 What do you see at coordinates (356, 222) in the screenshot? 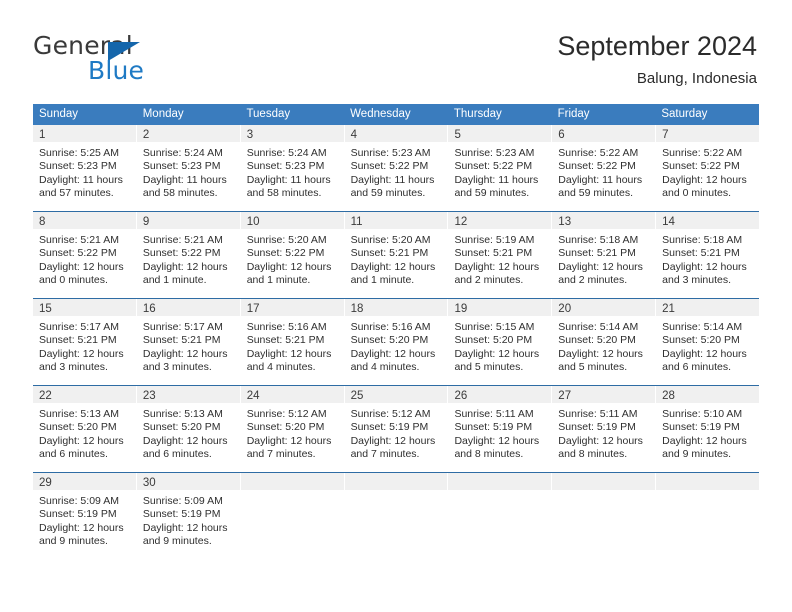
I see `day-number: 11` at bounding box center [356, 222].